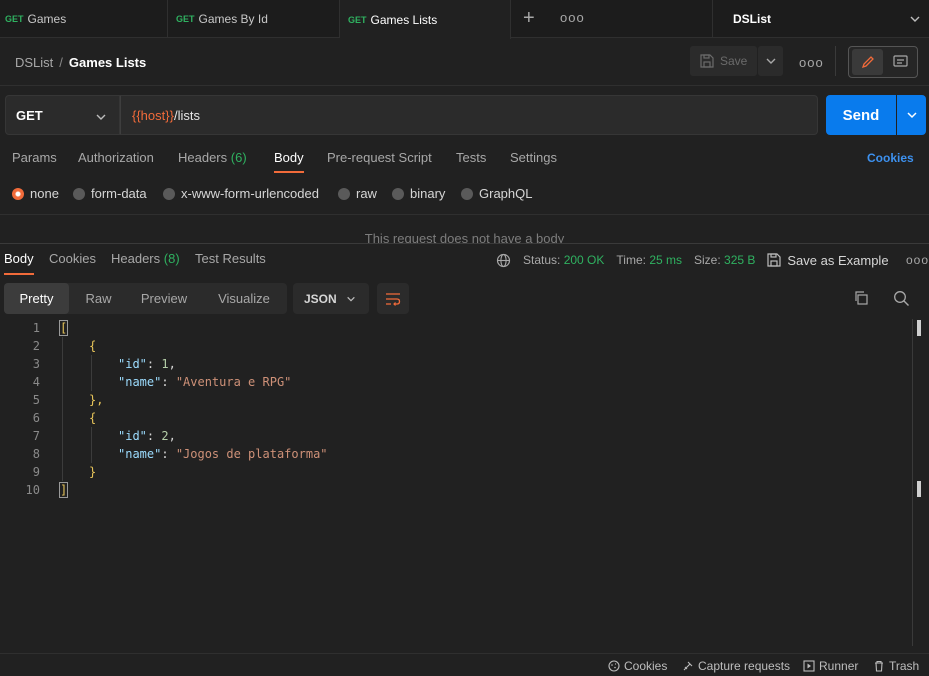 This screenshot has height=676, width=929. What do you see at coordinates (861, 115) in the screenshot?
I see `send-button: Send` at bounding box center [861, 115].